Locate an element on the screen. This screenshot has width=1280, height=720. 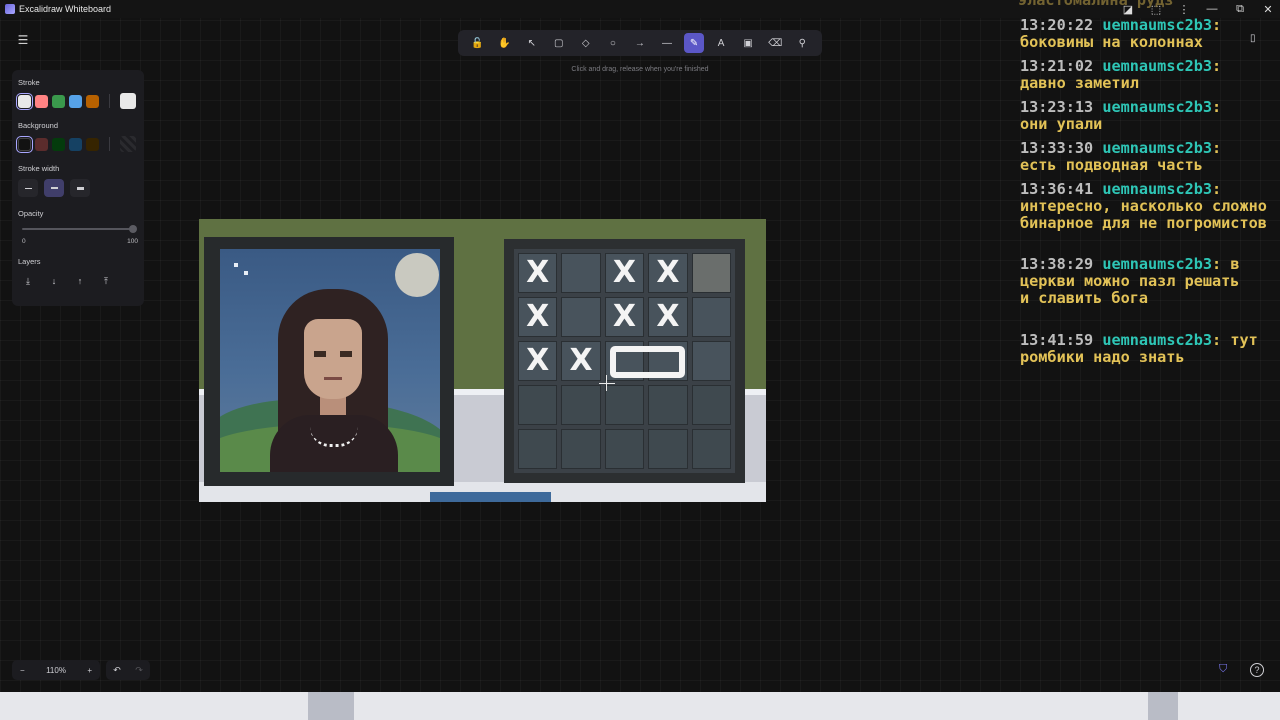
slider-handle is located at coordinates (133, 229).